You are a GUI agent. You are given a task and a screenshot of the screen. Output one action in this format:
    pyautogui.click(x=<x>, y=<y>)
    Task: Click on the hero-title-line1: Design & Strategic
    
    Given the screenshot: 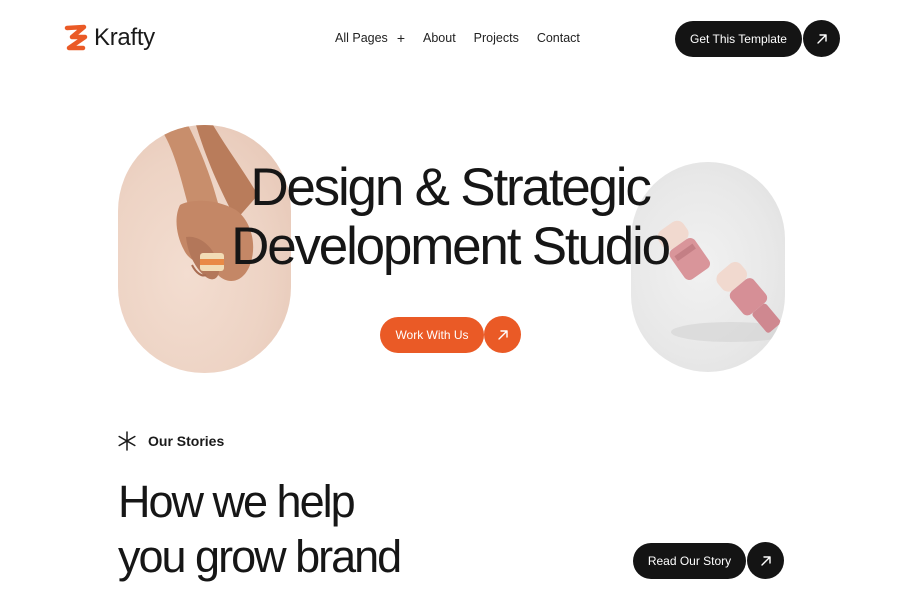 What is the action you would take?
    pyautogui.click(x=451, y=187)
    